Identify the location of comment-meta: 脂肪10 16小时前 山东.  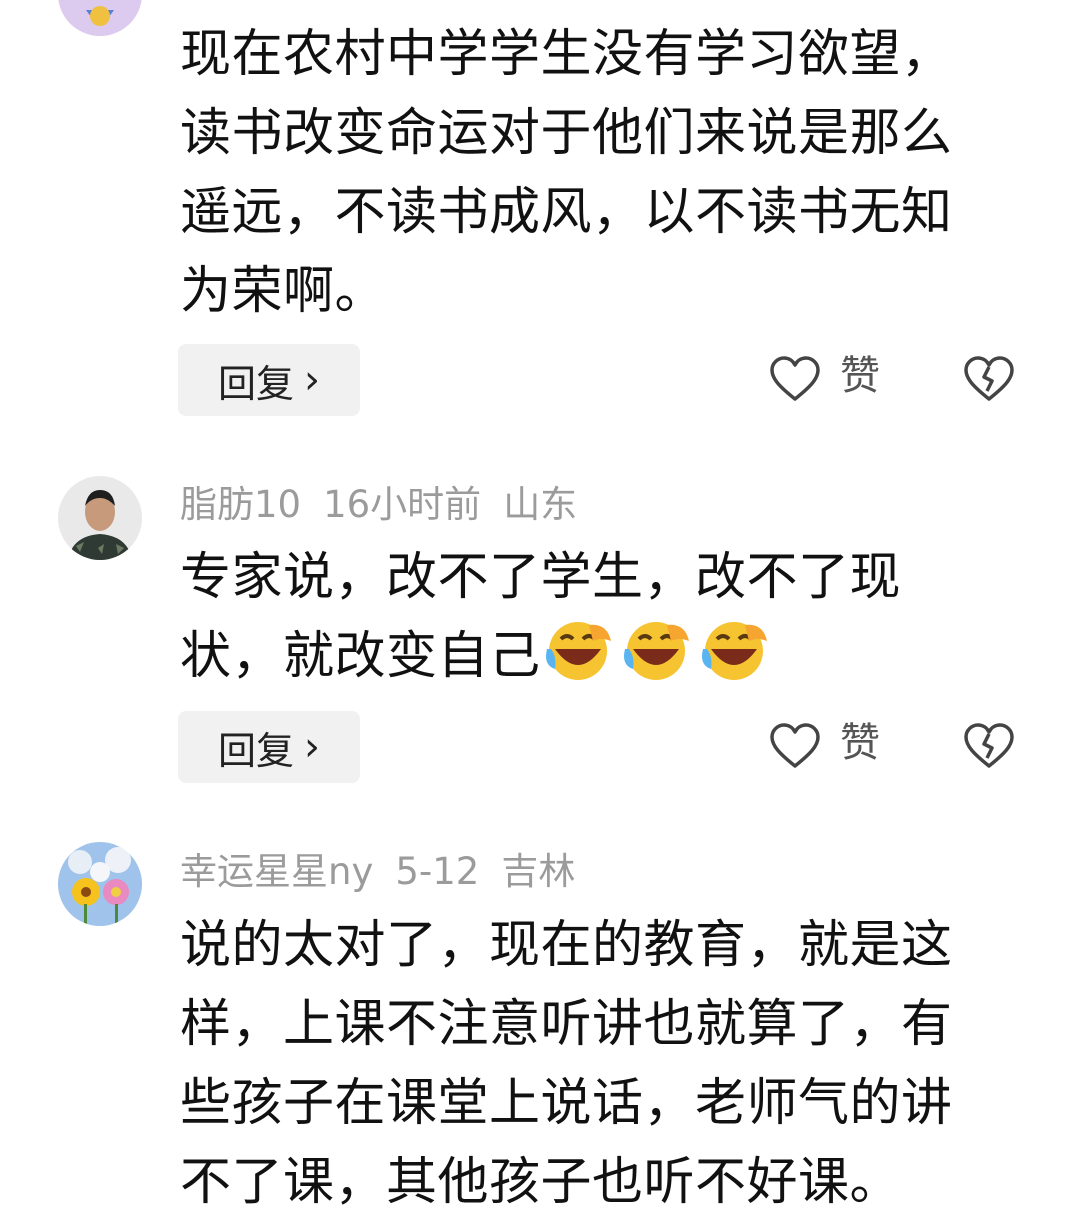
(389, 504).